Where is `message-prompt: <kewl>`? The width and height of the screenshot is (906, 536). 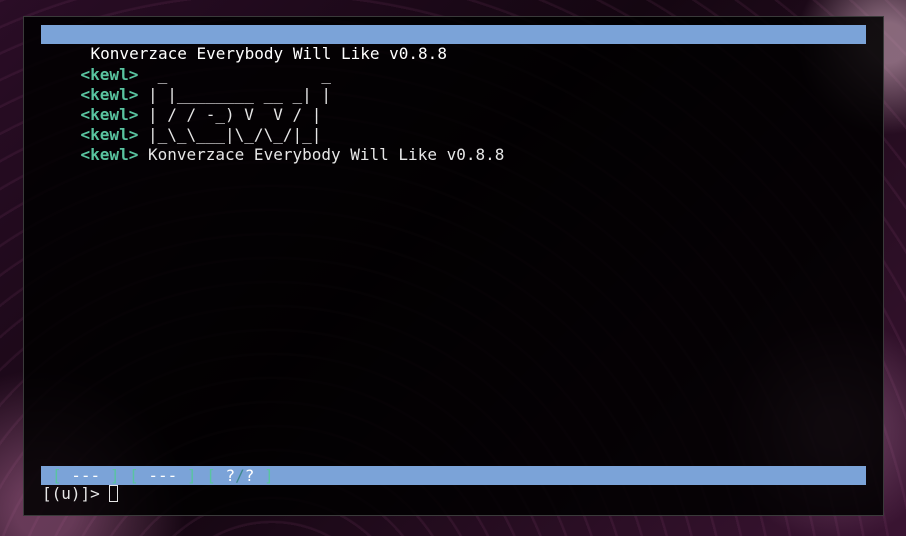
message-prompt: <kewl> is located at coordinates (109, 154).